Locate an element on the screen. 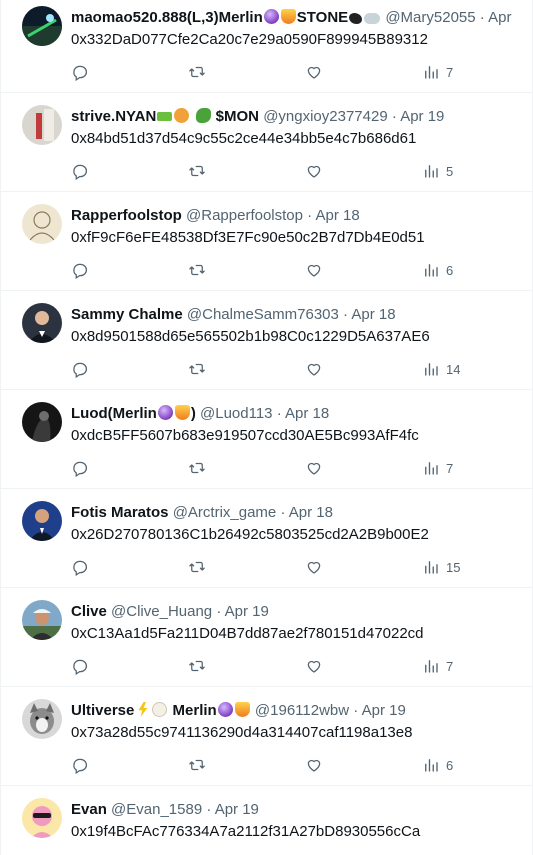 Image resolution: width=533 pixels, height=855 pixels. tweet-header: Rapperfoolstop @Rapperfoolstop · Apr 18 is located at coordinates (301, 216).